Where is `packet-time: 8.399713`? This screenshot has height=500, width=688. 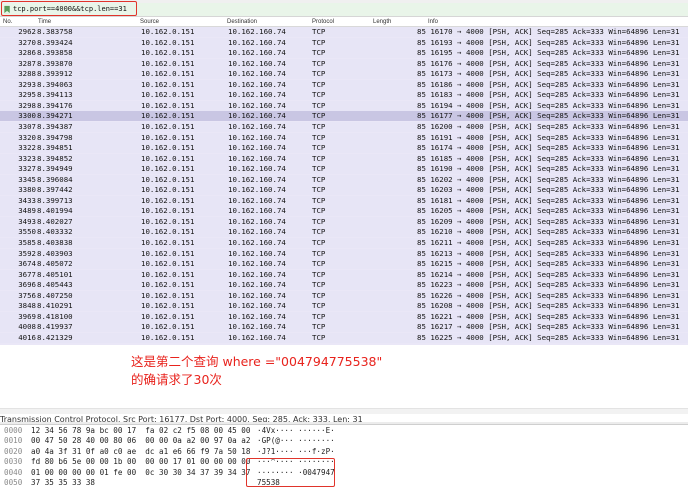 packet-time: 8.399713 is located at coordinates (55, 200).